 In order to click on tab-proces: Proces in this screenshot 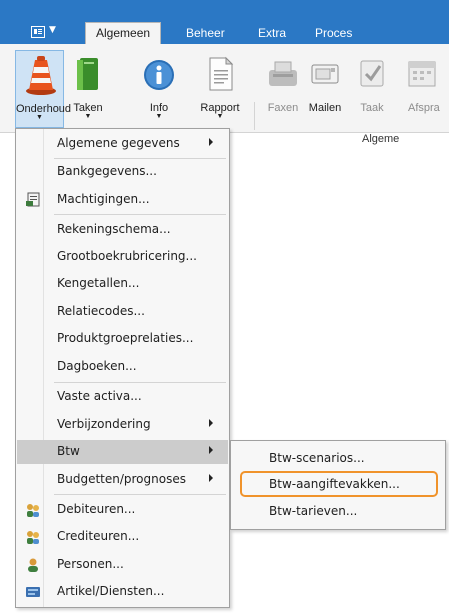, I will do `click(333, 33)`.